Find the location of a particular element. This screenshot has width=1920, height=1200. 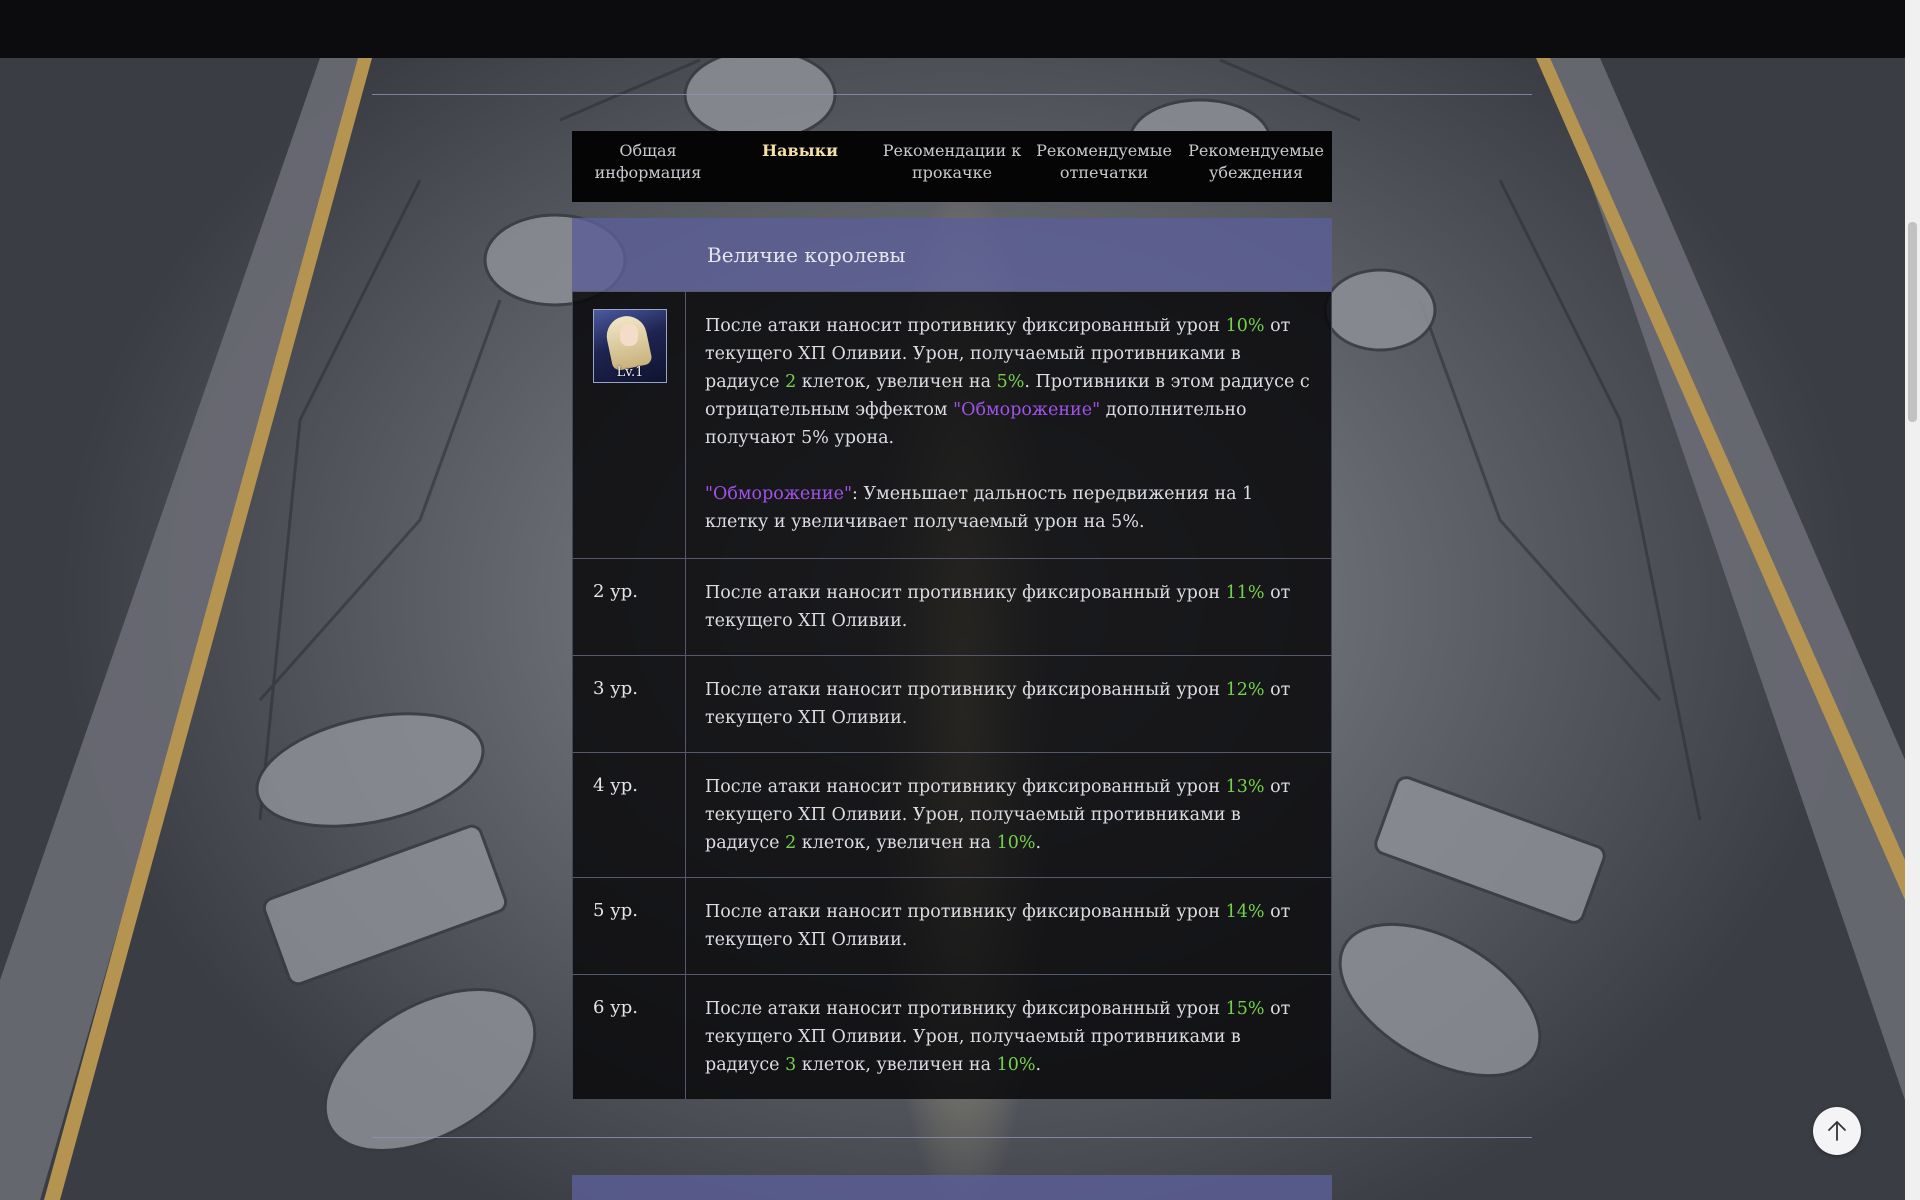

value-highlight: 3 is located at coordinates (791, 1065).